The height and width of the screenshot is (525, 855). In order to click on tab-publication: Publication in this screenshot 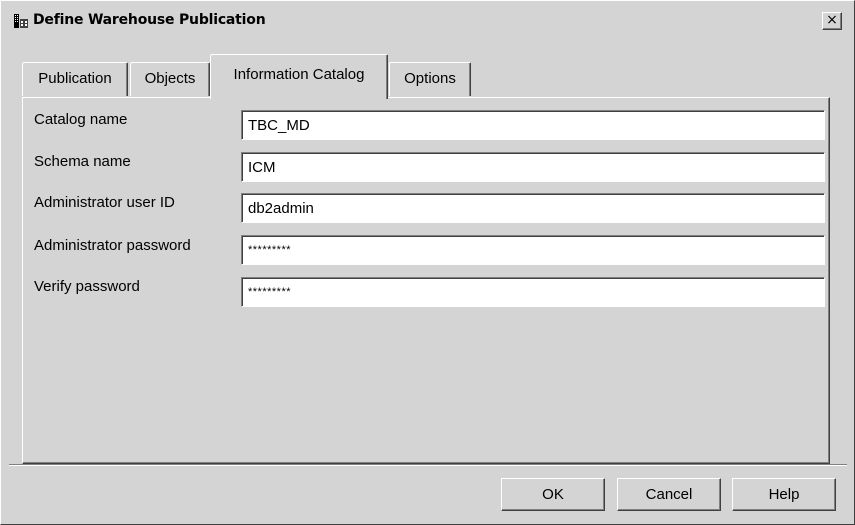, I will do `click(75, 79)`.